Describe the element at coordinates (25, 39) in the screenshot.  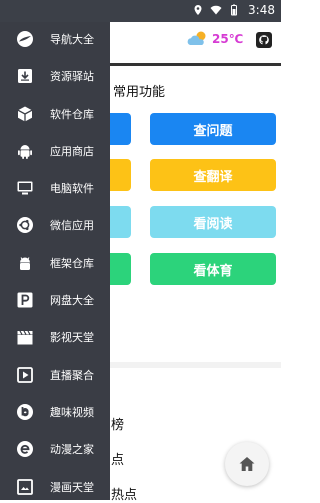
I see `compass-icon` at that location.